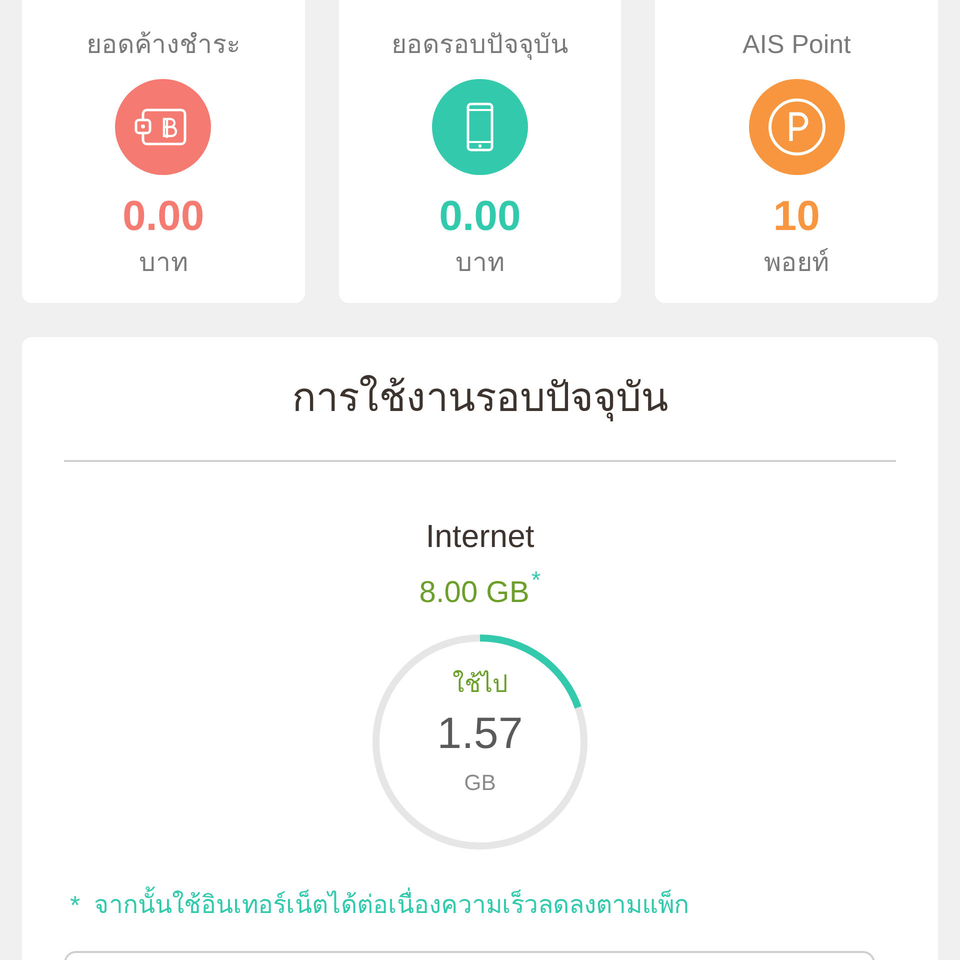 The width and height of the screenshot is (960, 960). I want to click on amount-value: 10, so click(796, 216).